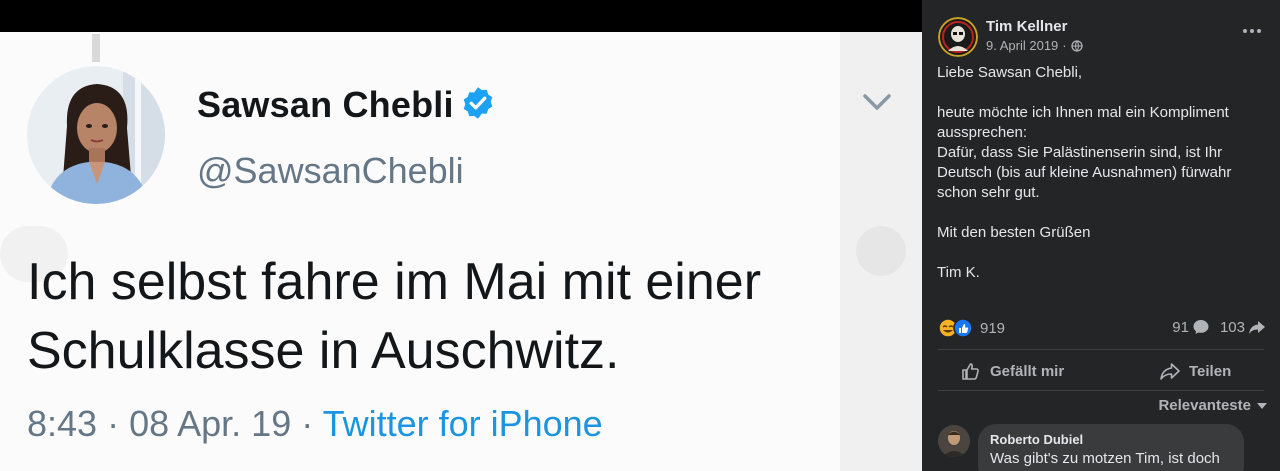 This screenshot has width=1280, height=471. What do you see at coordinates (881, 251) in the screenshot?
I see `next-photo-button` at bounding box center [881, 251].